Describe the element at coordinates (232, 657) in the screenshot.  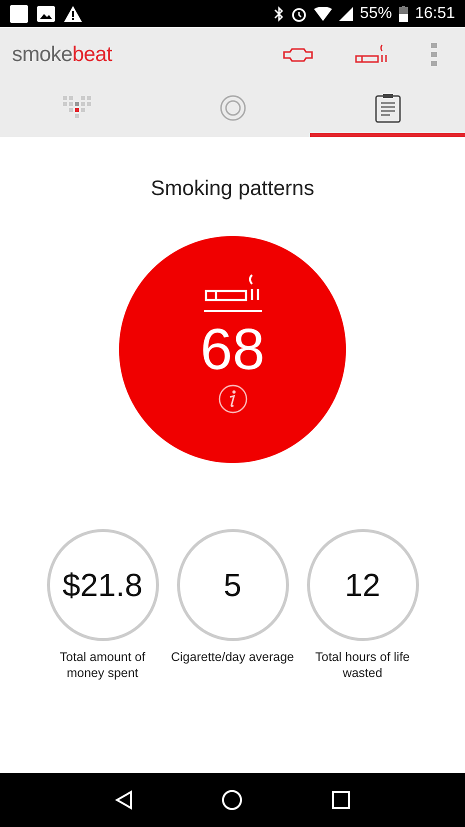
I see `stat-label: Cigarette/day average` at that location.